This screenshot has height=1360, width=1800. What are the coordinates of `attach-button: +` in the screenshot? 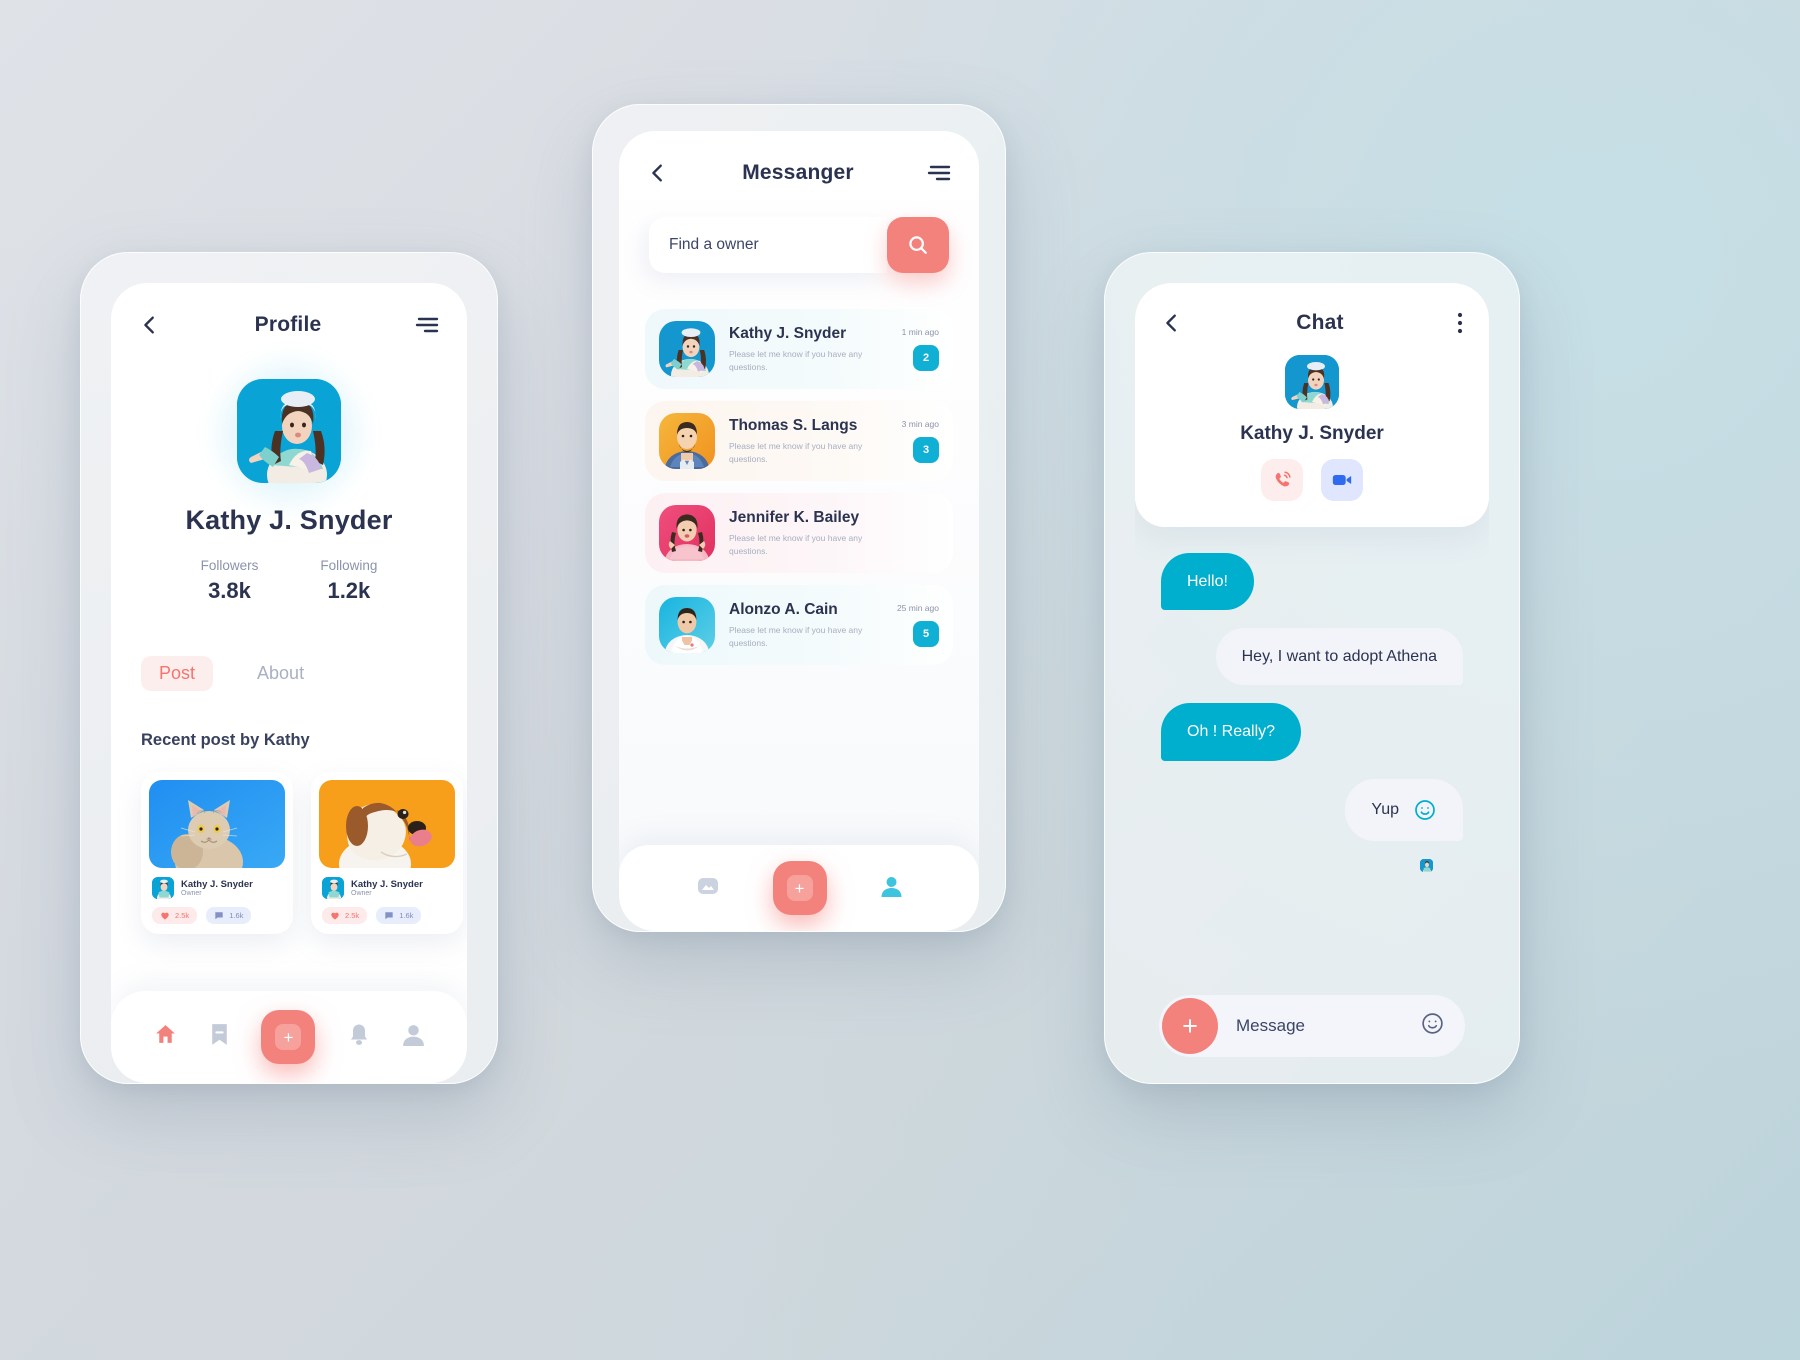 It's located at (1190, 1026).